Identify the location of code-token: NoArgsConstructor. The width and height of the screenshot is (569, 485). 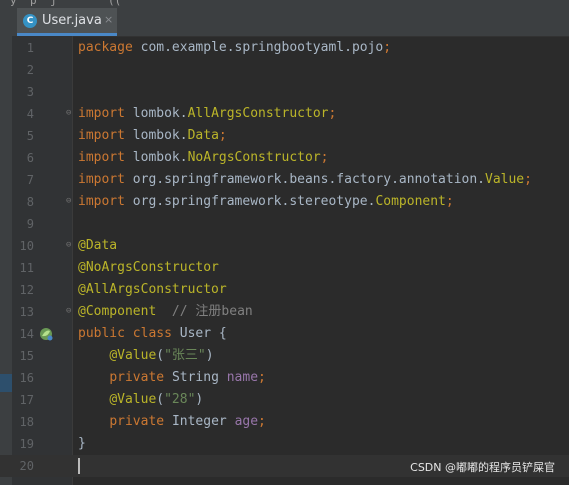
(254, 157).